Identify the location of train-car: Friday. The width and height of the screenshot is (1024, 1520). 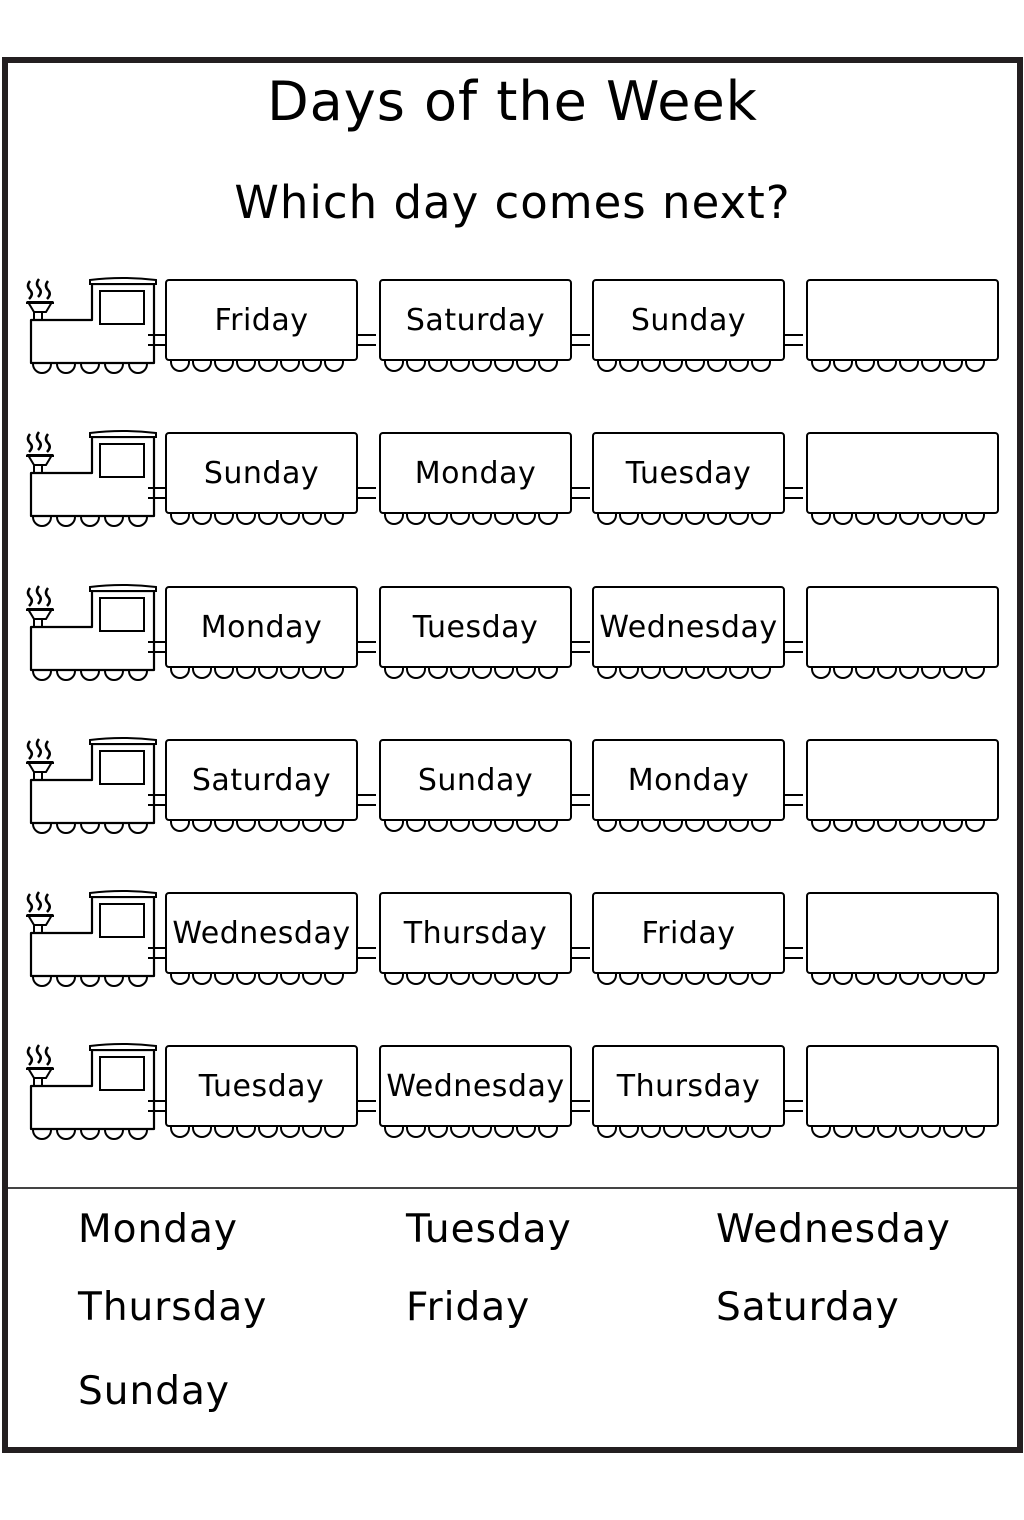
(688, 933).